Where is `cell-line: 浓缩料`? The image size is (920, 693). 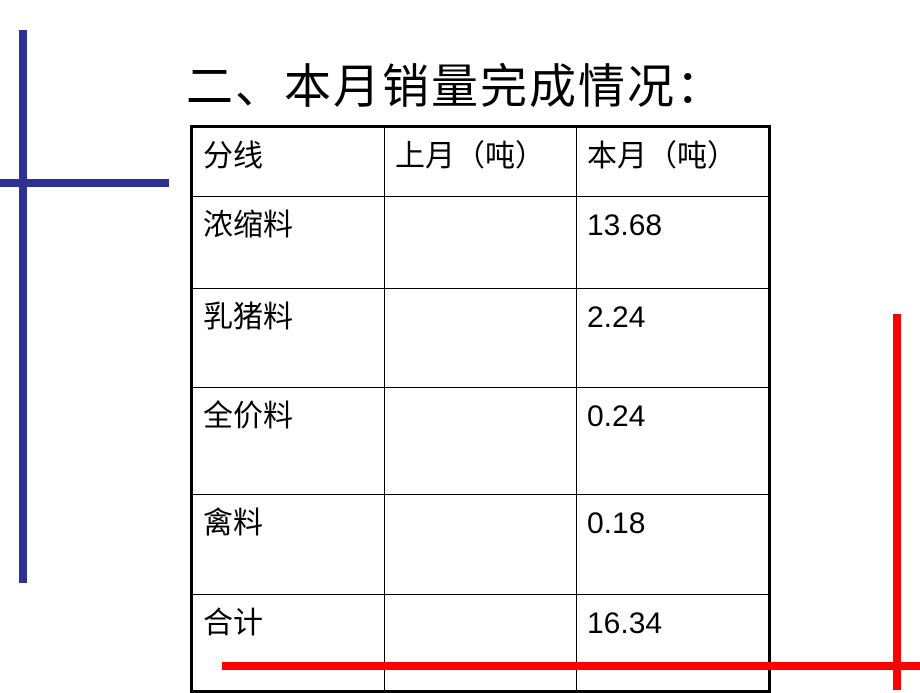 cell-line: 浓缩料 is located at coordinates (288, 242).